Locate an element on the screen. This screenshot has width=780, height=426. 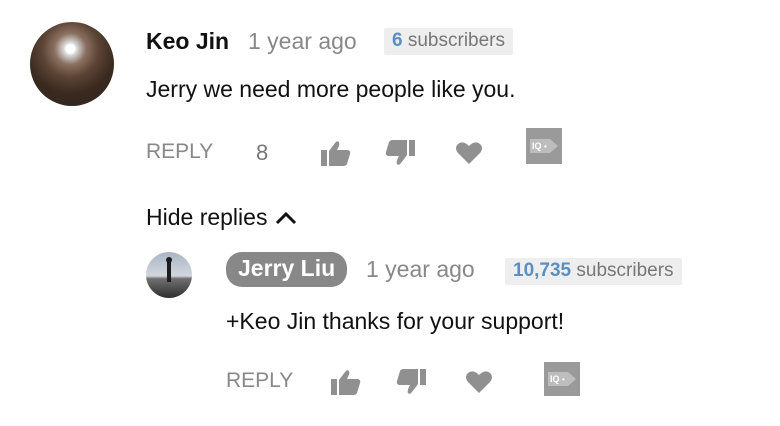
subscribers-count: 10,735 is located at coordinates (542, 270).